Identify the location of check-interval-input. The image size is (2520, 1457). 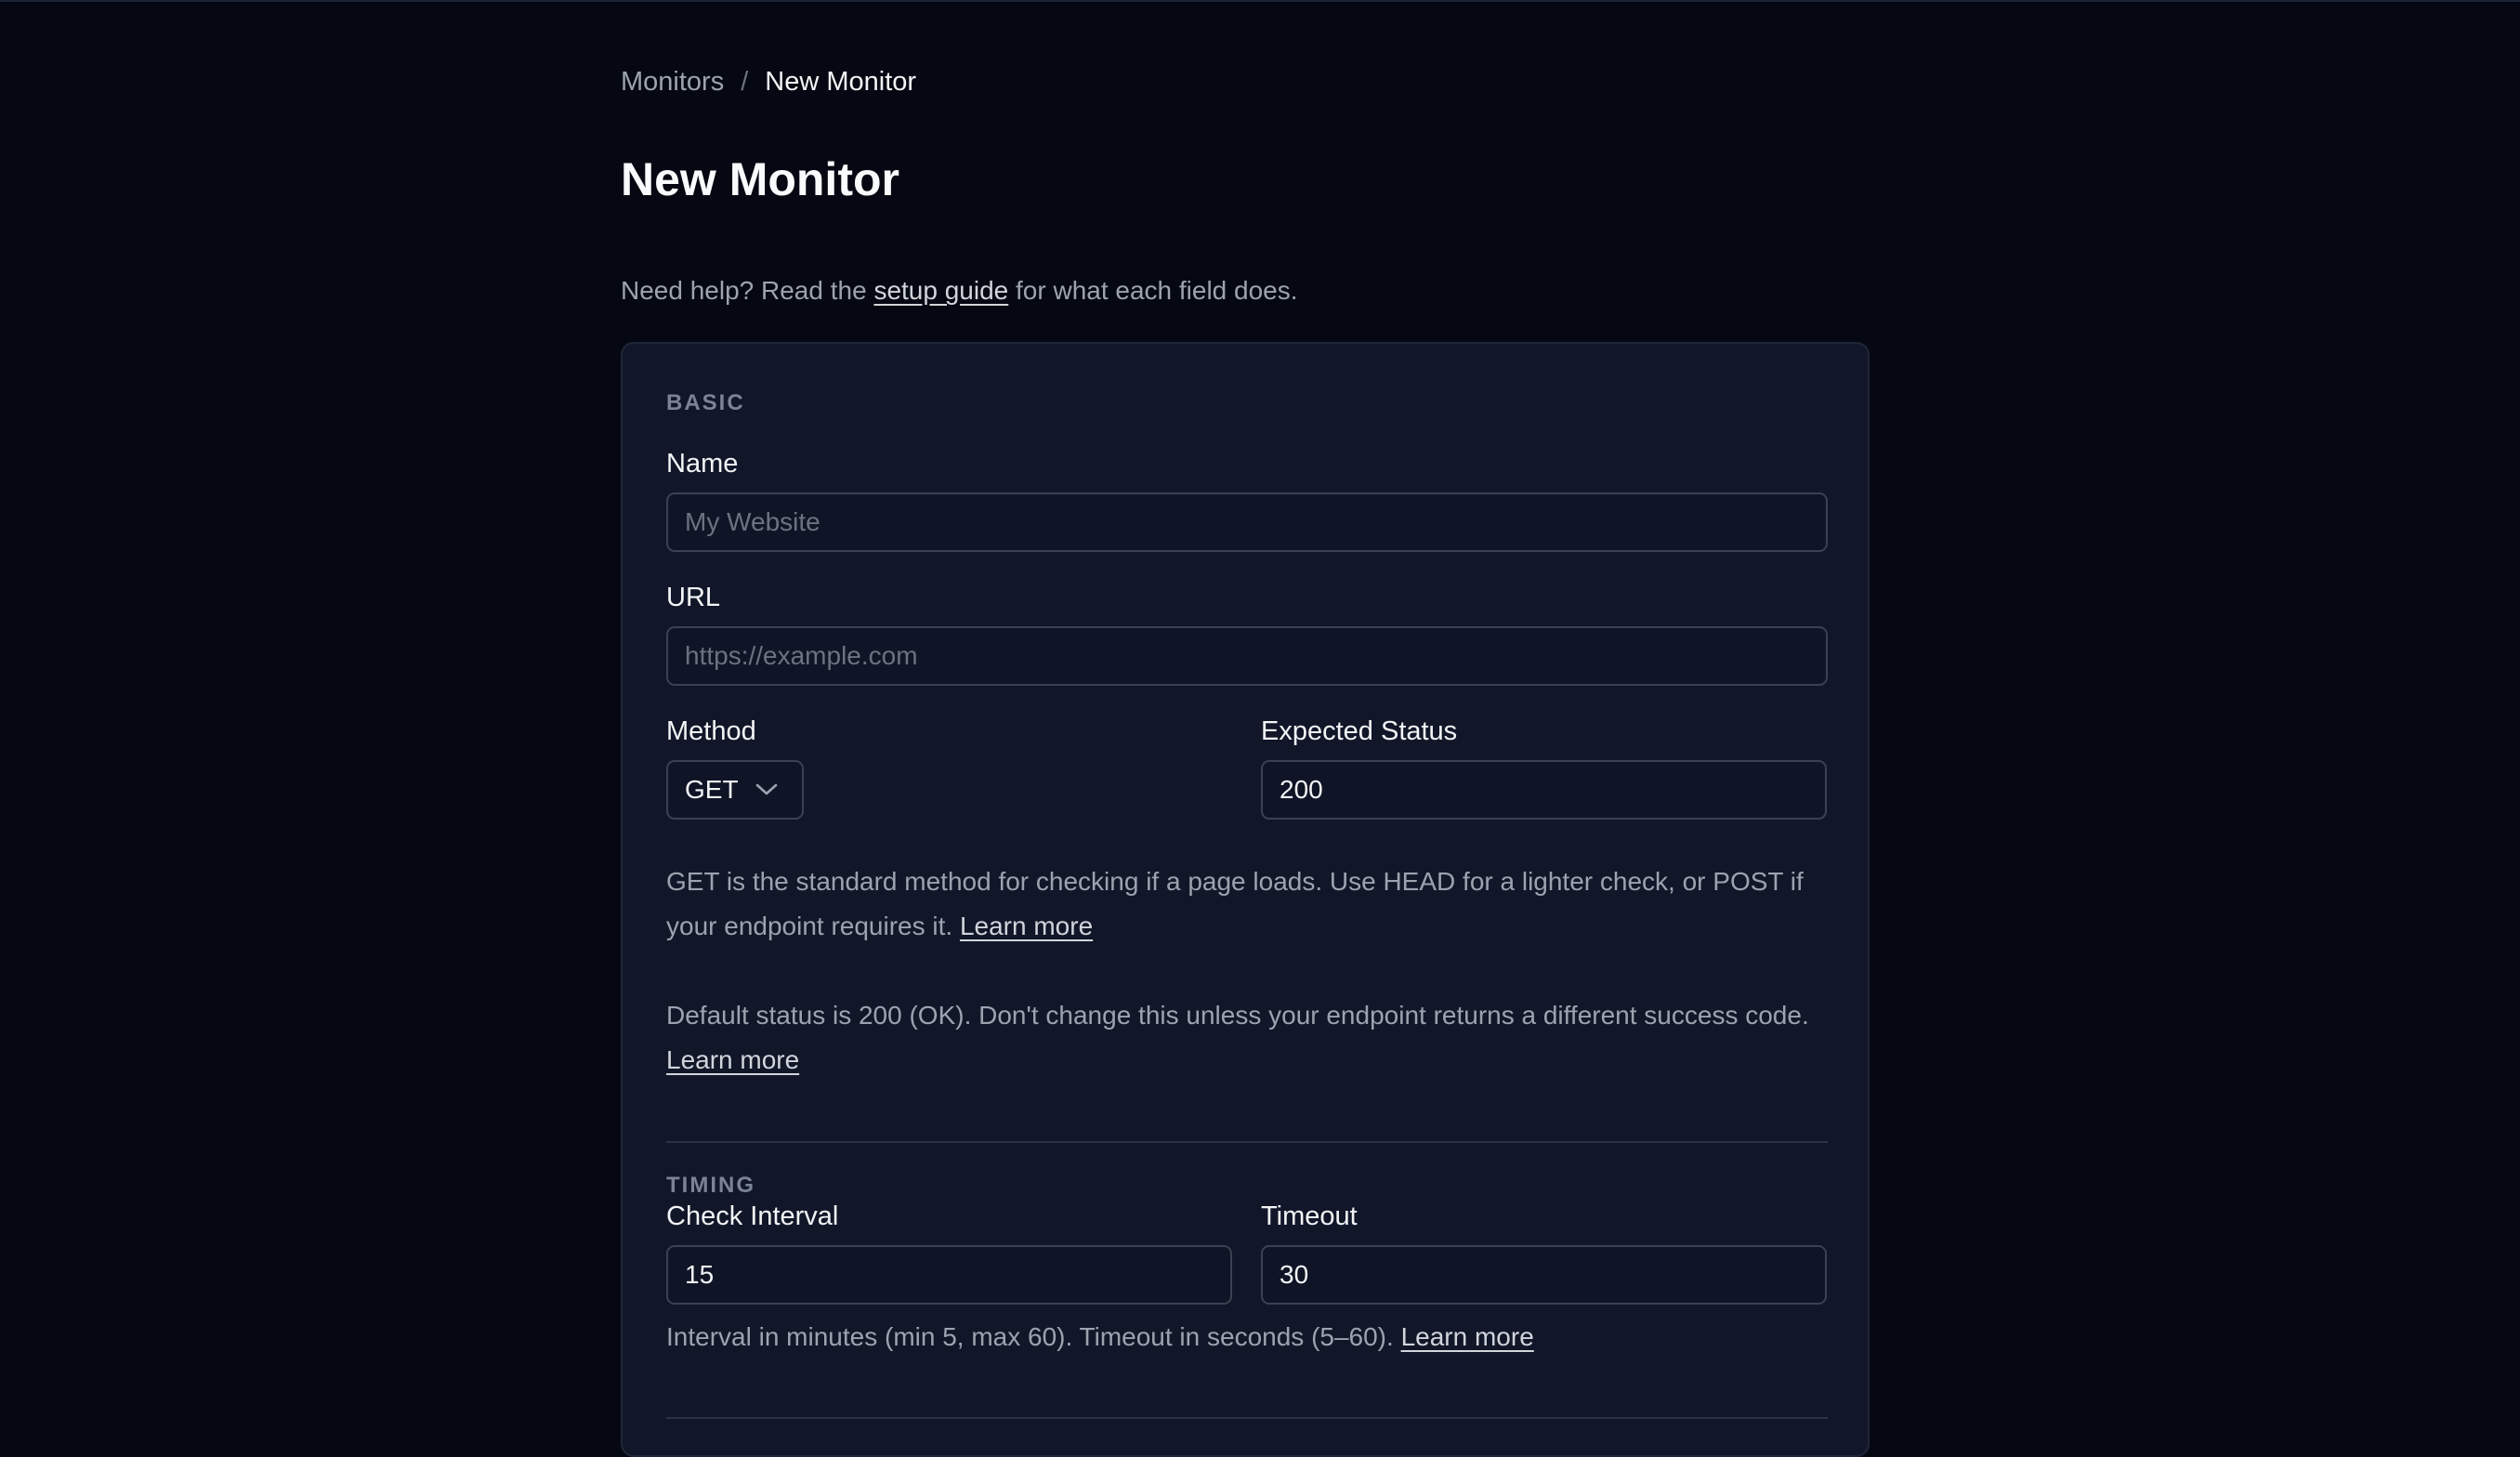
(949, 1275).